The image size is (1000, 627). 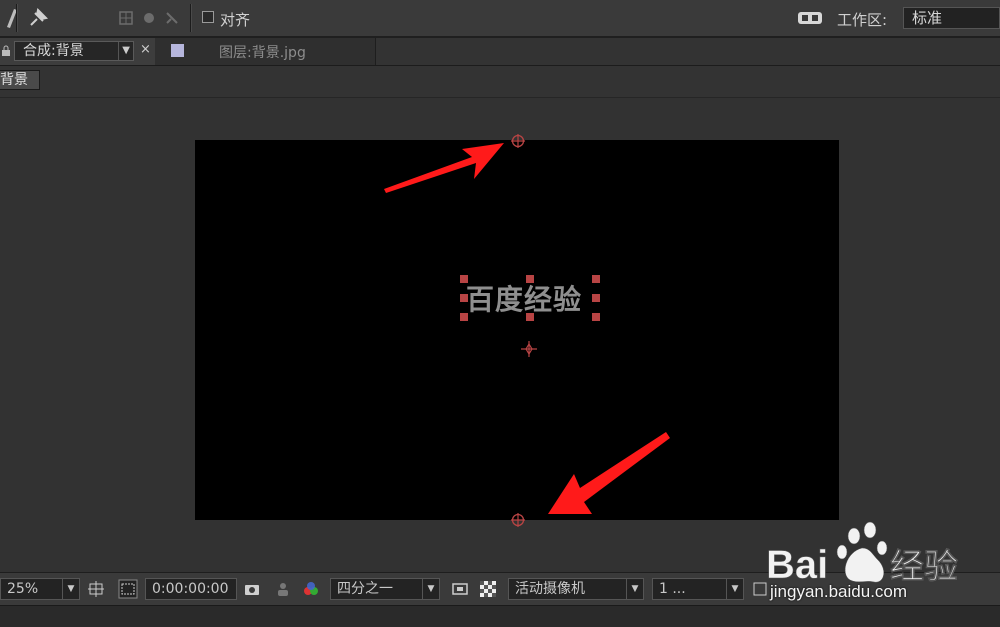 What do you see at coordinates (252, 589) in the screenshot?
I see `camera-snapshot-icon` at bounding box center [252, 589].